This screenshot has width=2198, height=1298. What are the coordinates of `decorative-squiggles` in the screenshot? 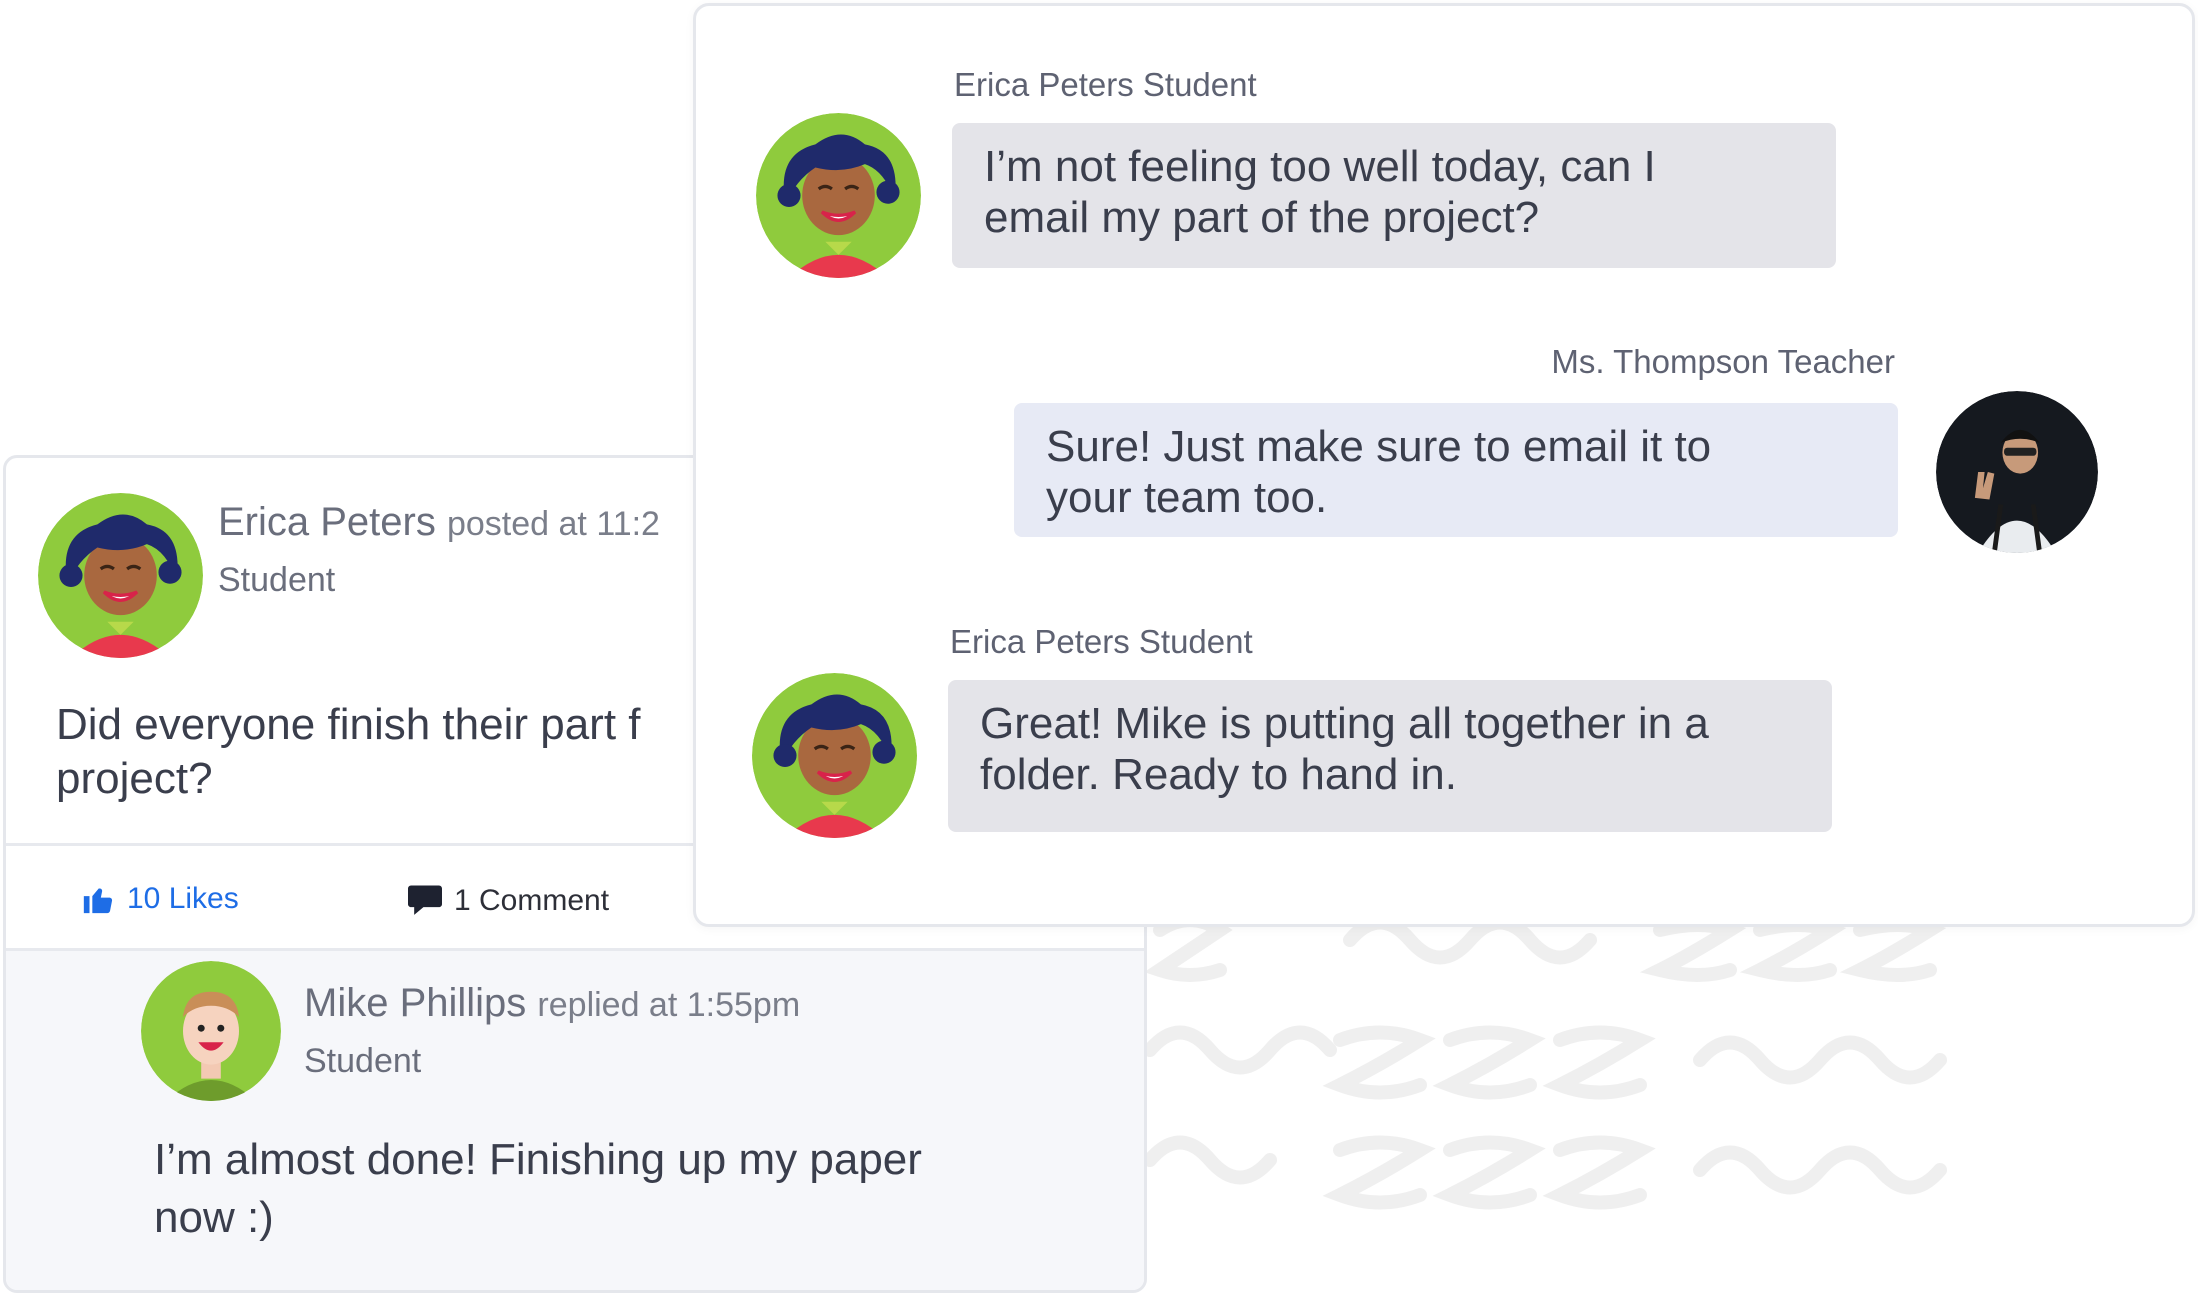 It's located at (1545, 1061).